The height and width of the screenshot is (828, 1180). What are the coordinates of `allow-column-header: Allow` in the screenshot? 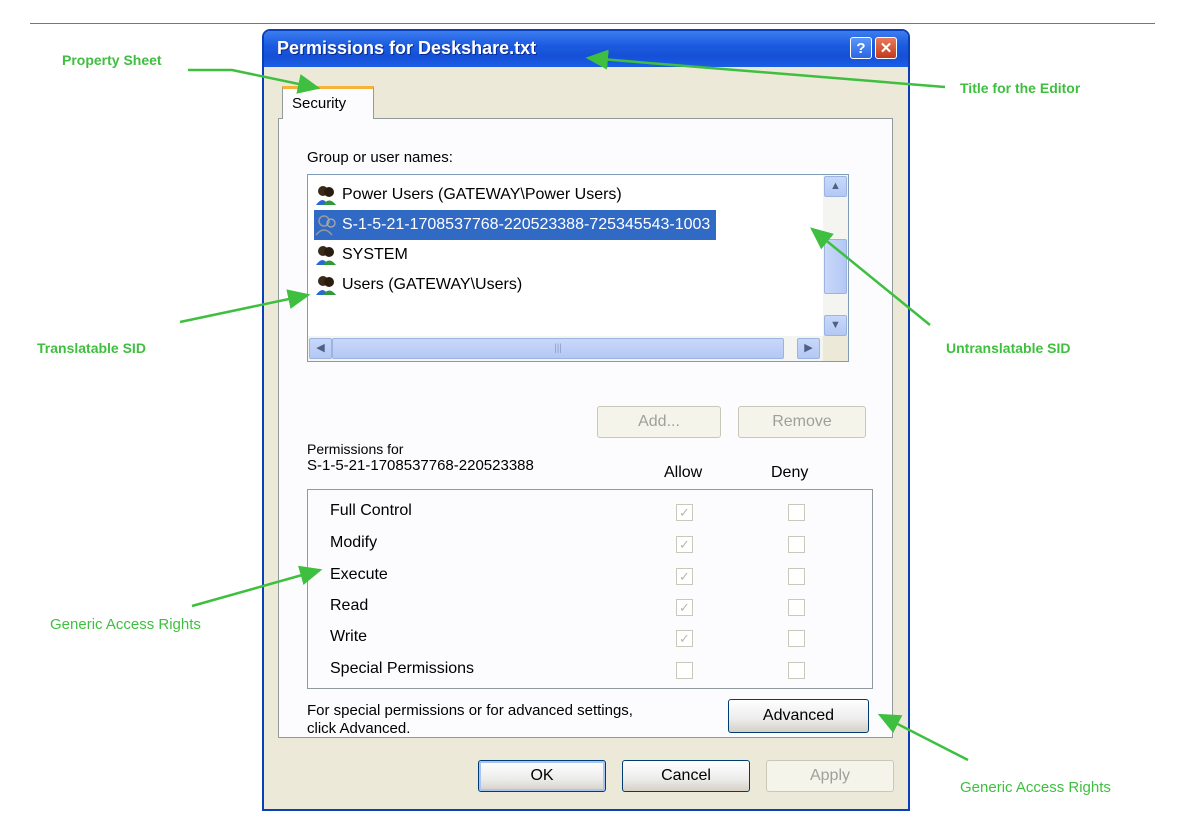 It's located at (683, 472).